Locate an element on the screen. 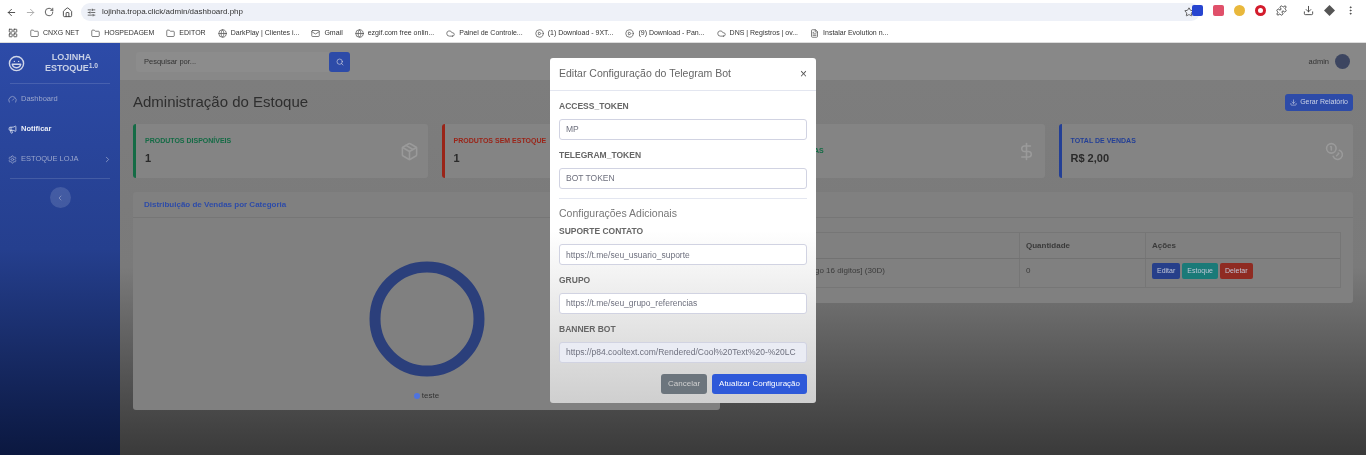 The height and width of the screenshot is (455, 1366). dialog-button: Atualizar Configuração is located at coordinates (759, 384).